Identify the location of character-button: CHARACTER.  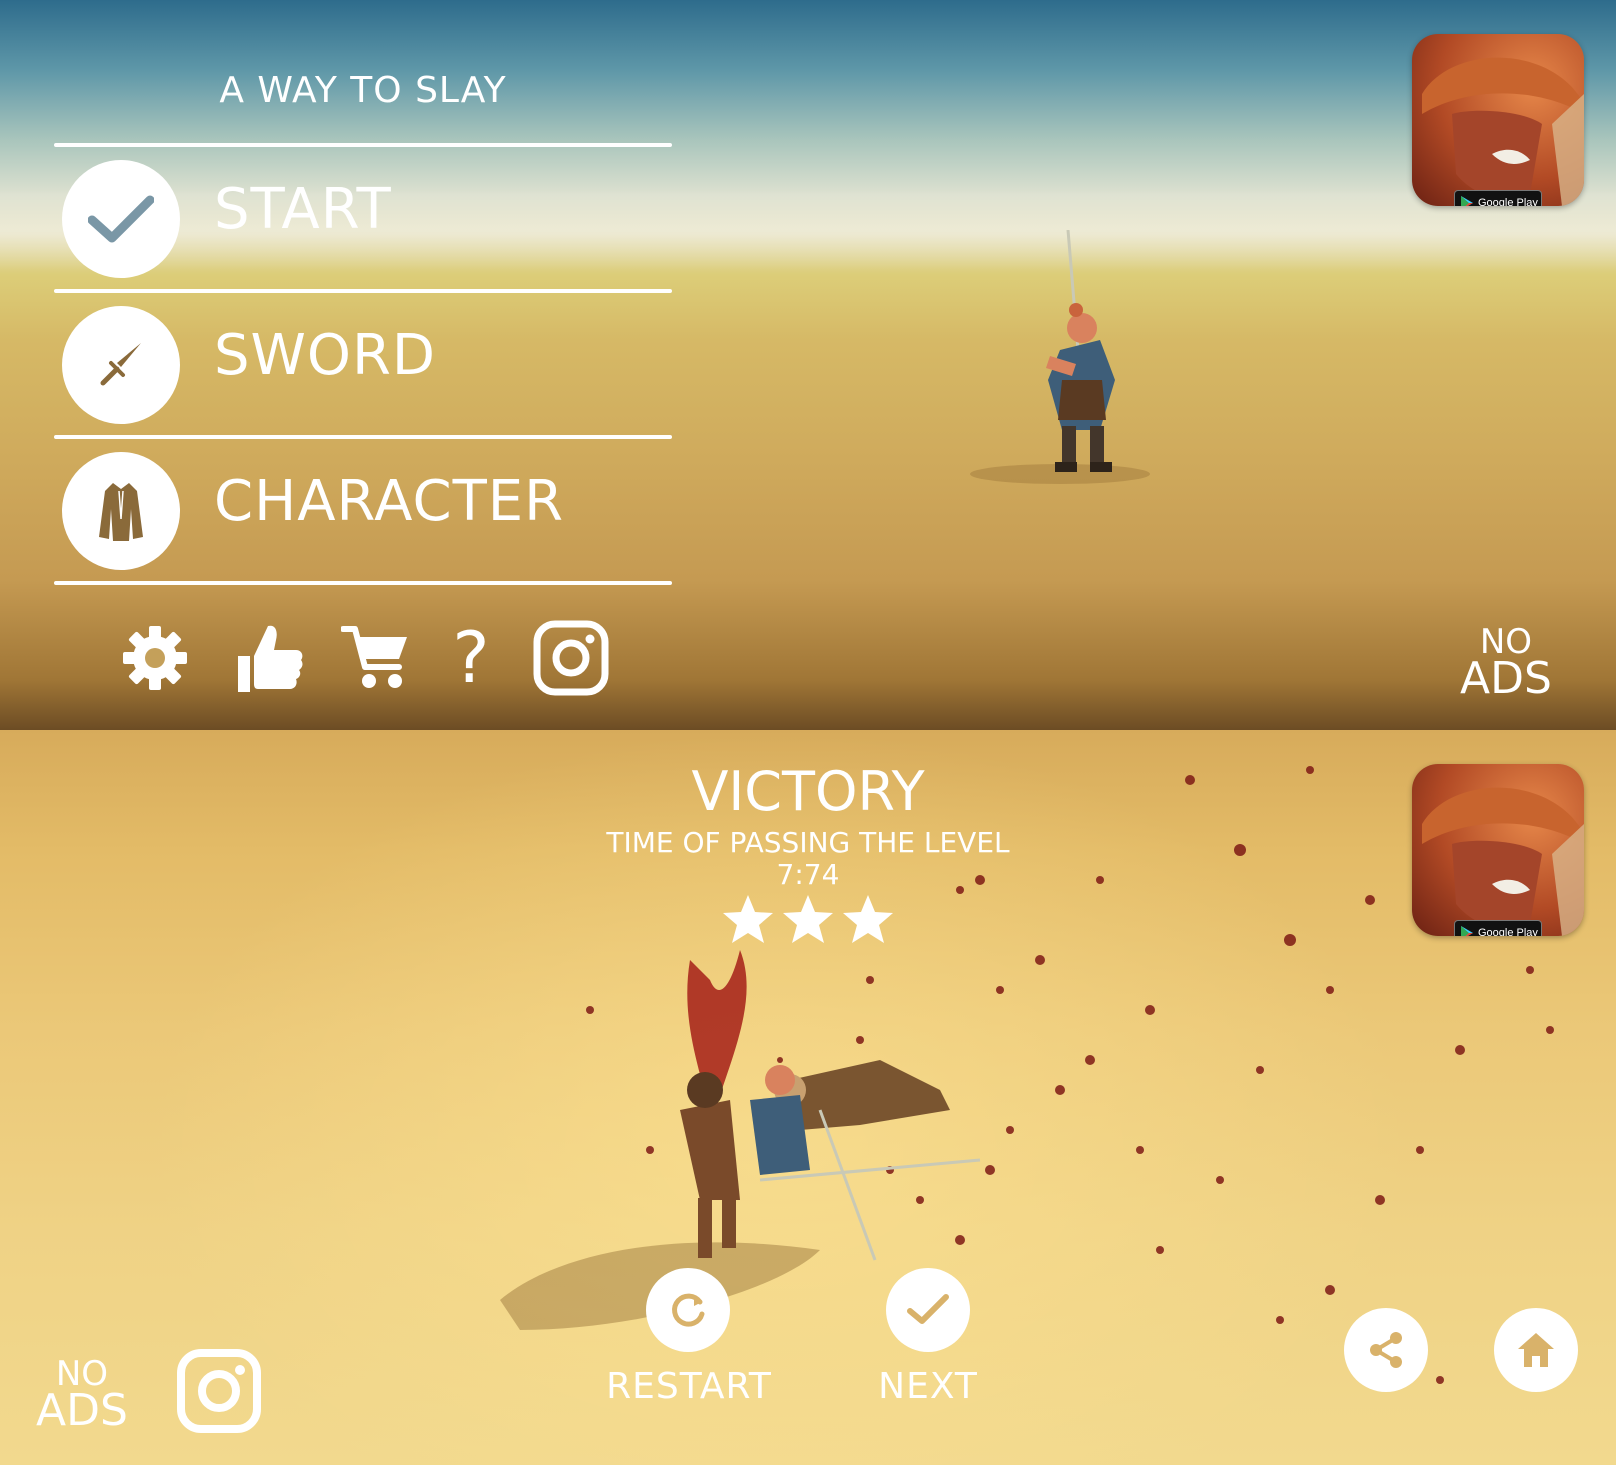
(363, 510).